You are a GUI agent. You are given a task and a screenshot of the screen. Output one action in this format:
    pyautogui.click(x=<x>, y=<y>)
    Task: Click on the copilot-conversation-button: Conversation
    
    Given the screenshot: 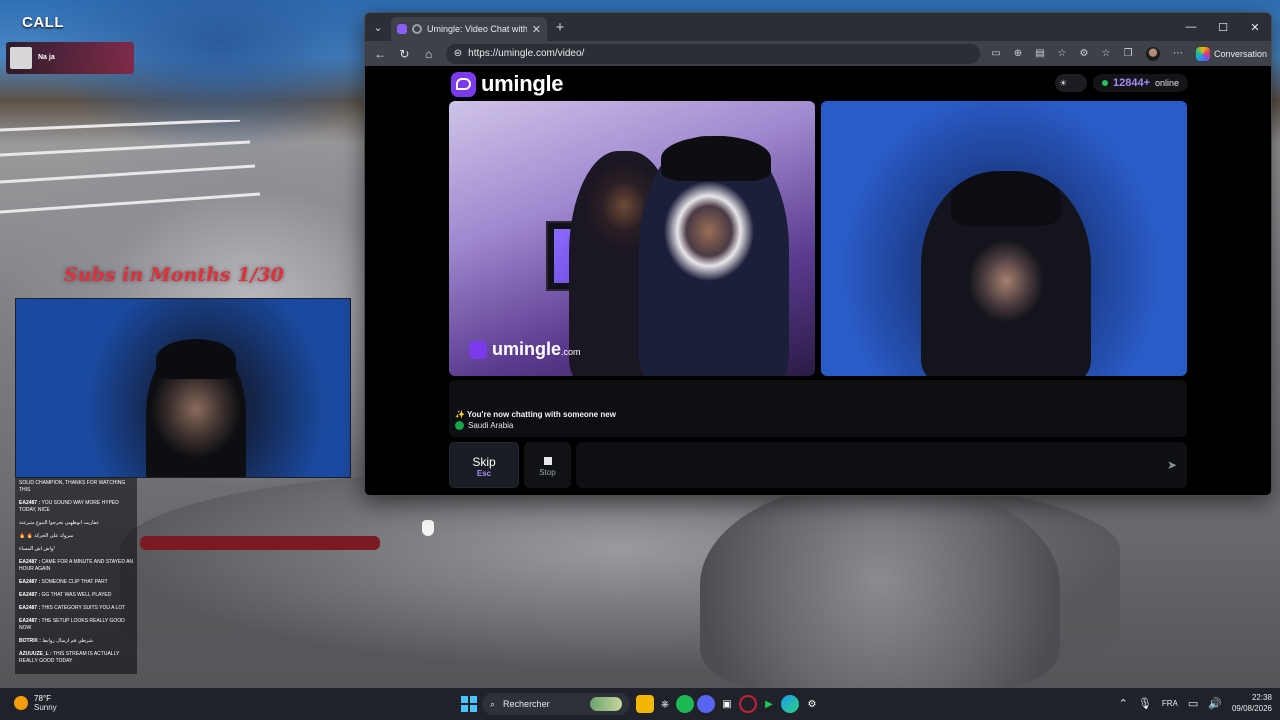 What is the action you would take?
    pyautogui.click(x=1231, y=53)
    